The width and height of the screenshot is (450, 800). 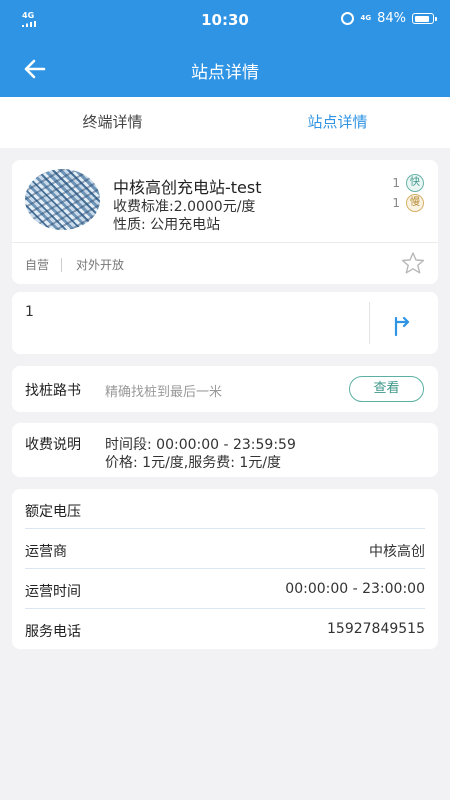 I want to click on pile-guide-card: 找桩路书 精确找桩到最后一米 查看, so click(x=225, y=389).